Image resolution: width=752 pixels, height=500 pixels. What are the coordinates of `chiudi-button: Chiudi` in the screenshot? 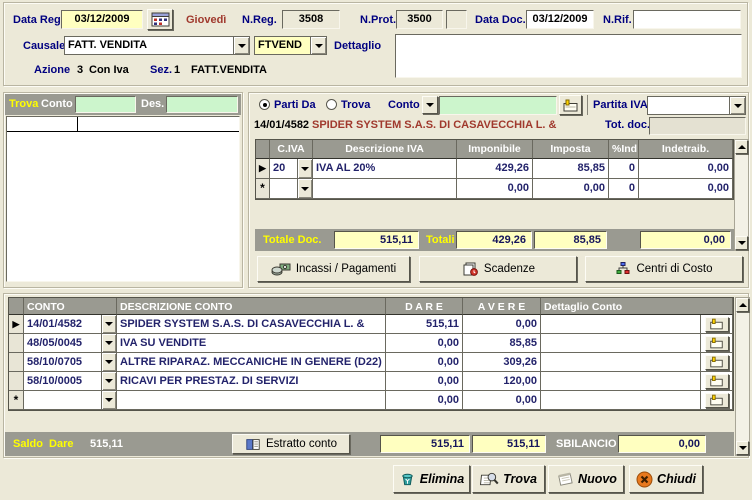 It's located at (666, 479).